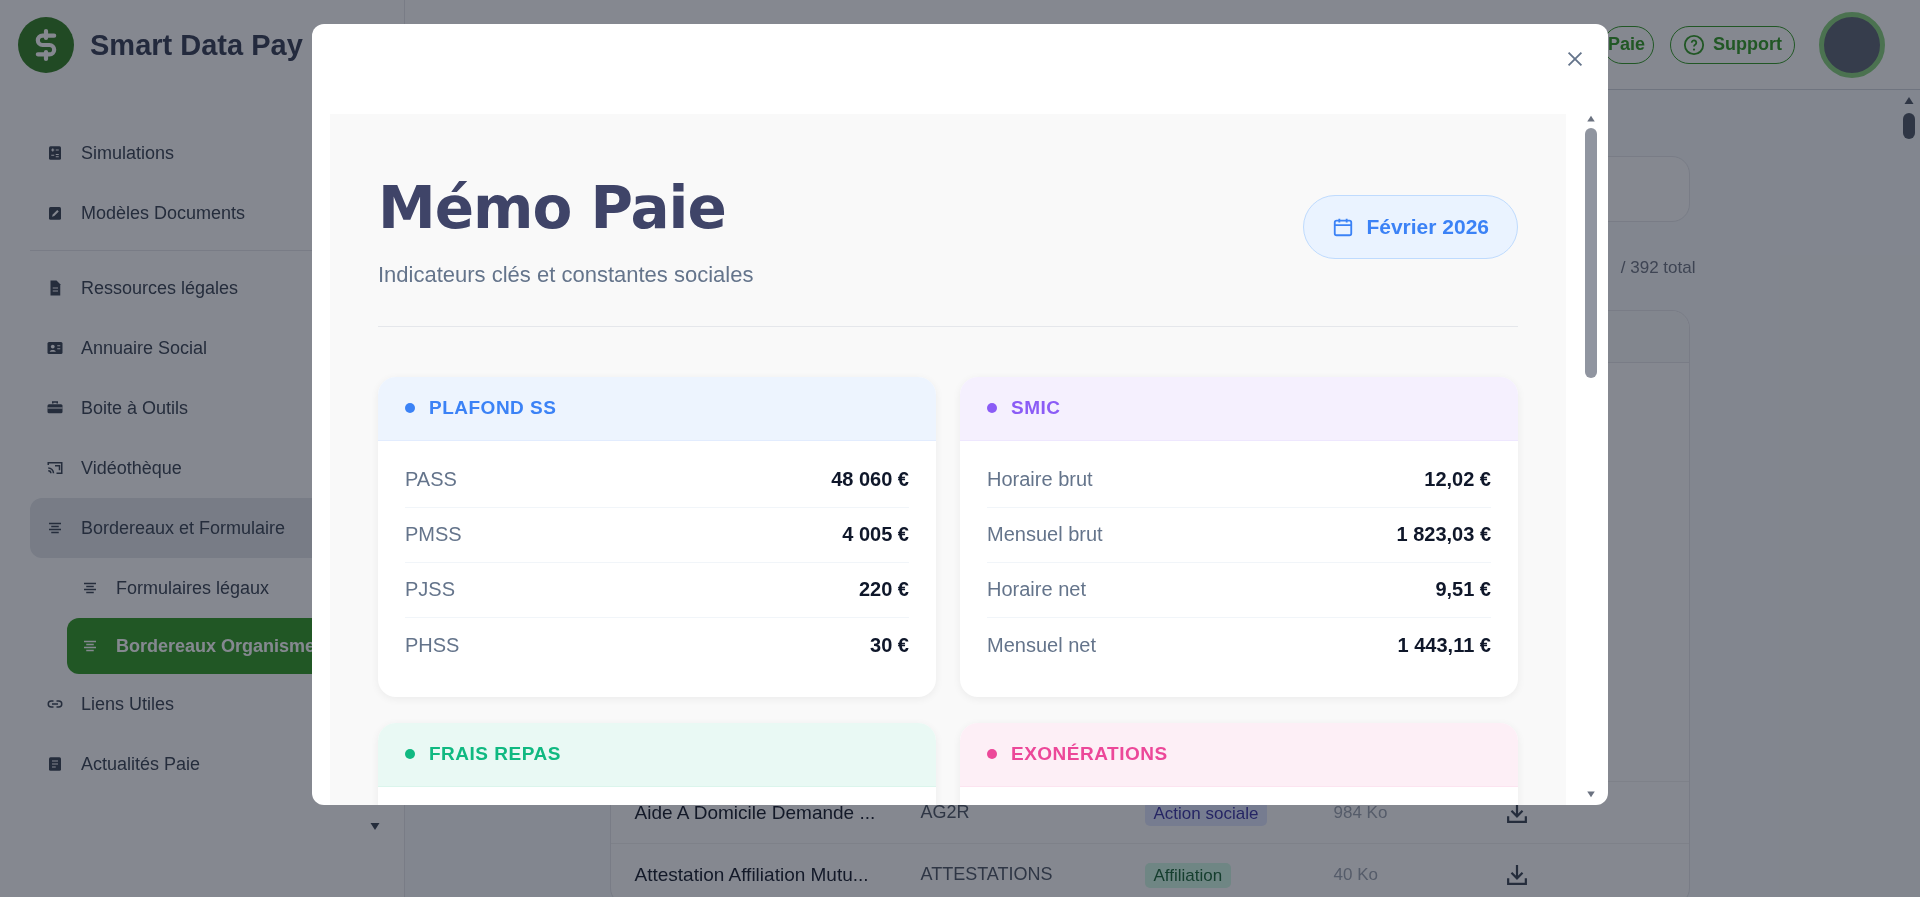 Image resolution: width=1920 pixels, height=897 pixels. I want to click on indicator-value: 9,51 €, so click(1463, 590).